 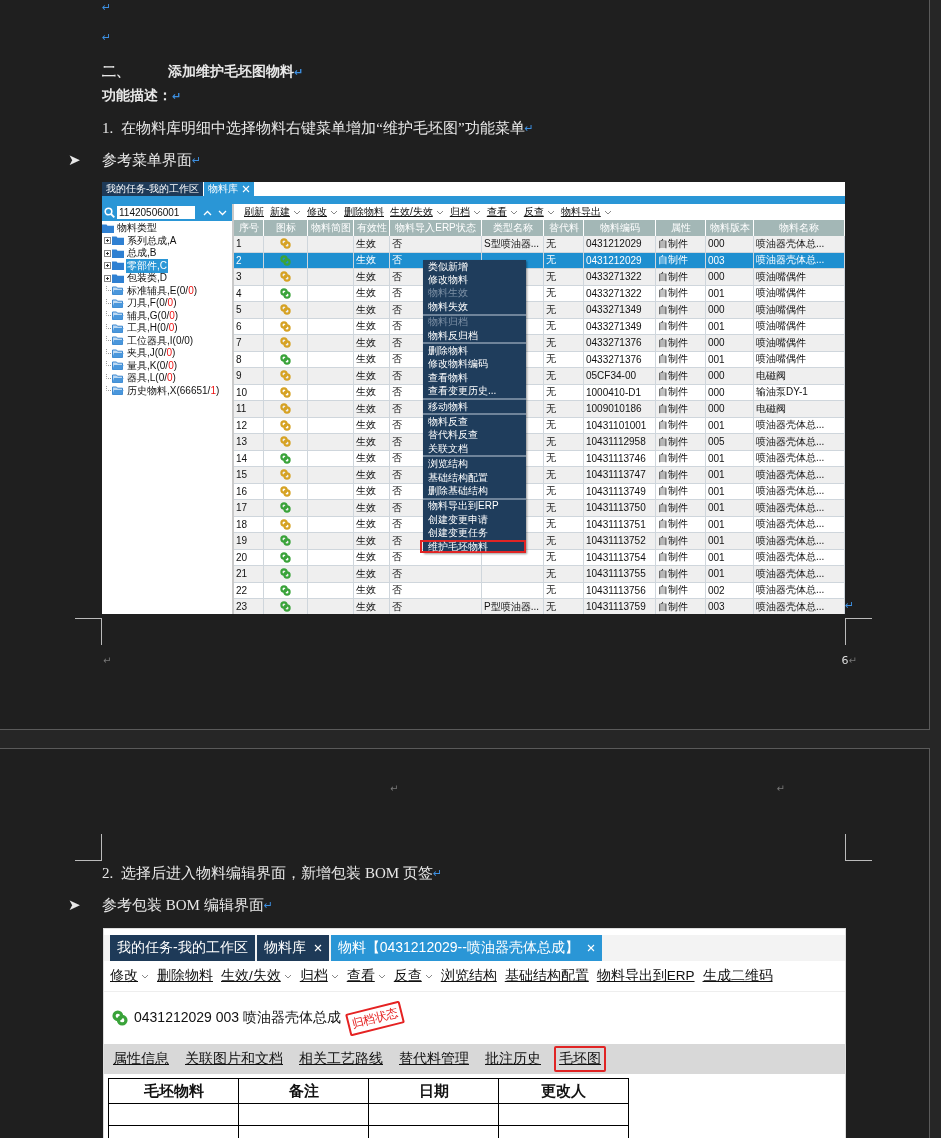 What do you see at coordinates (249, 409) in the screenshot?
I see `table-cell: 11` at bounding box center [249, 409].